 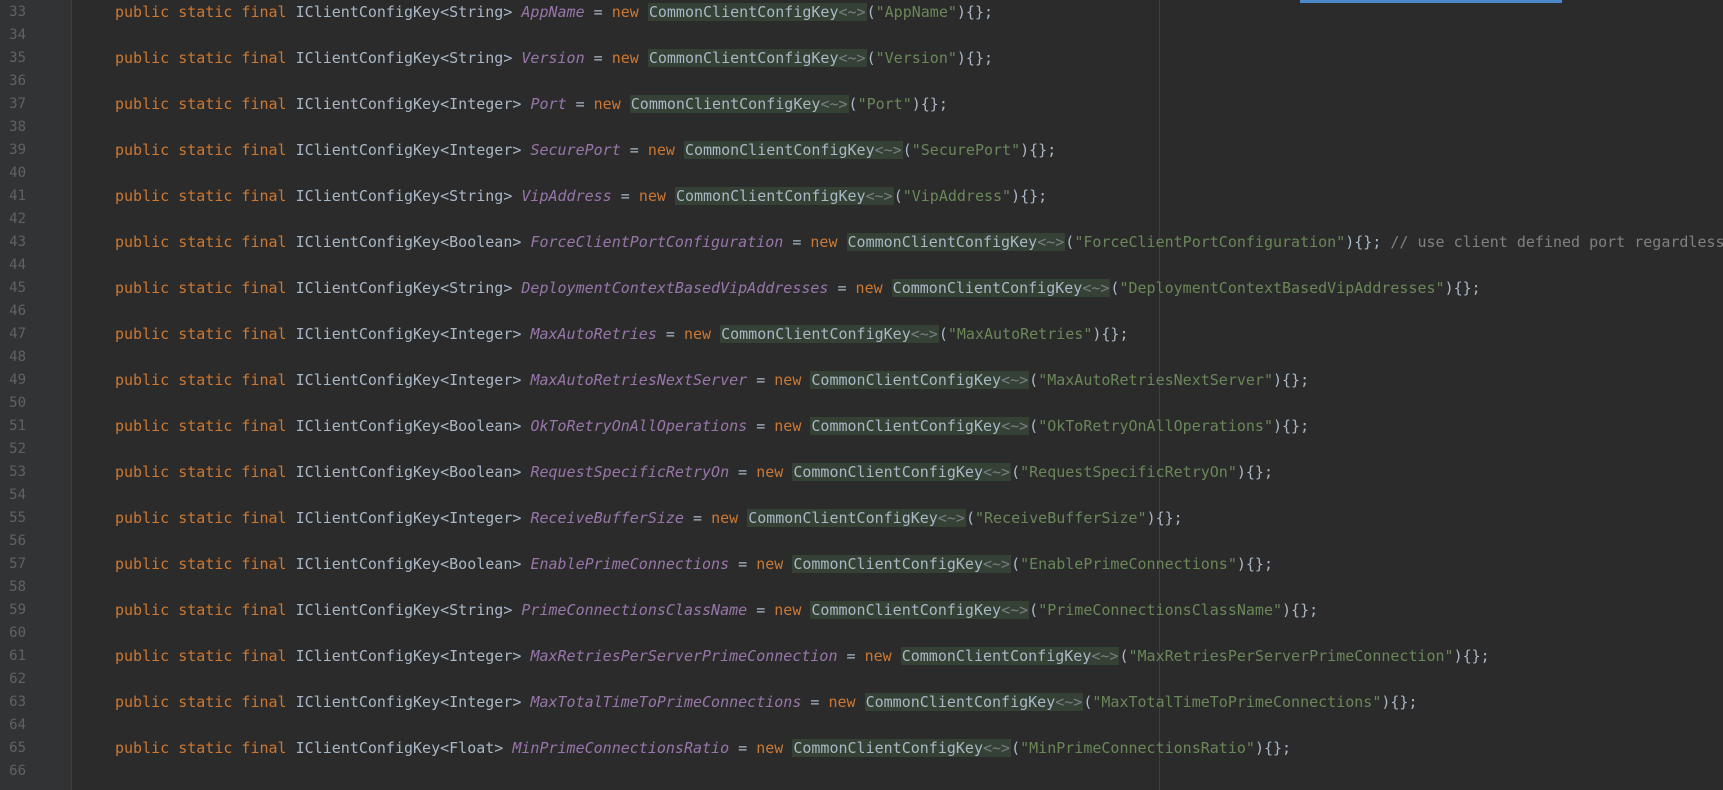 I want to click on code-line: 66, so click(x=861, y=771).